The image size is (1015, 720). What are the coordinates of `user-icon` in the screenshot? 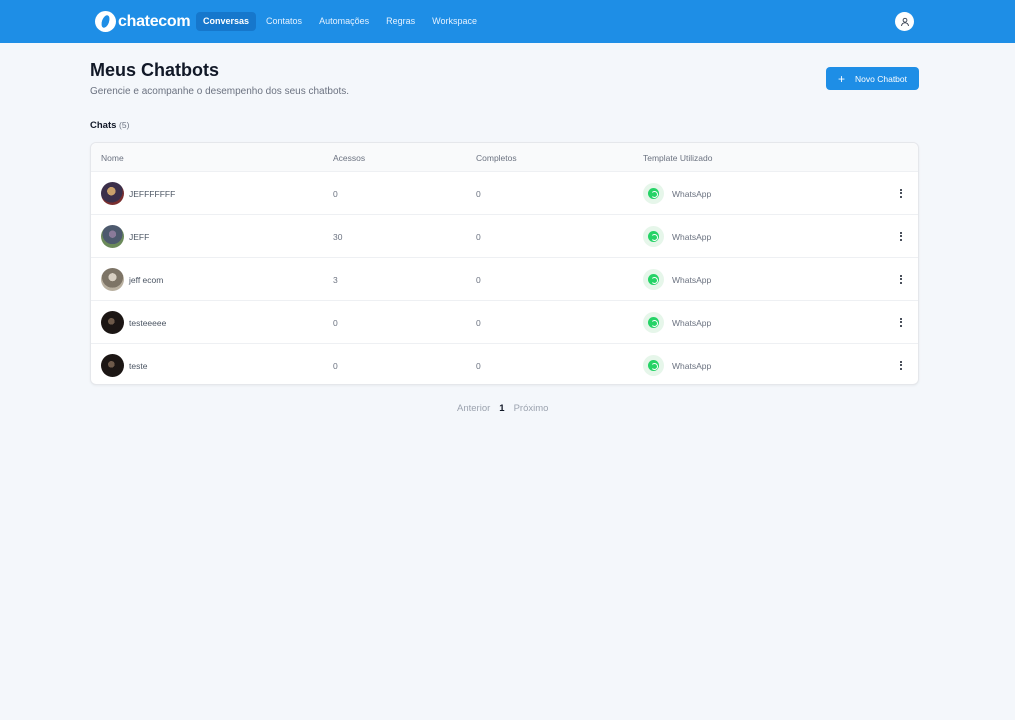 It's located at (904, 21).